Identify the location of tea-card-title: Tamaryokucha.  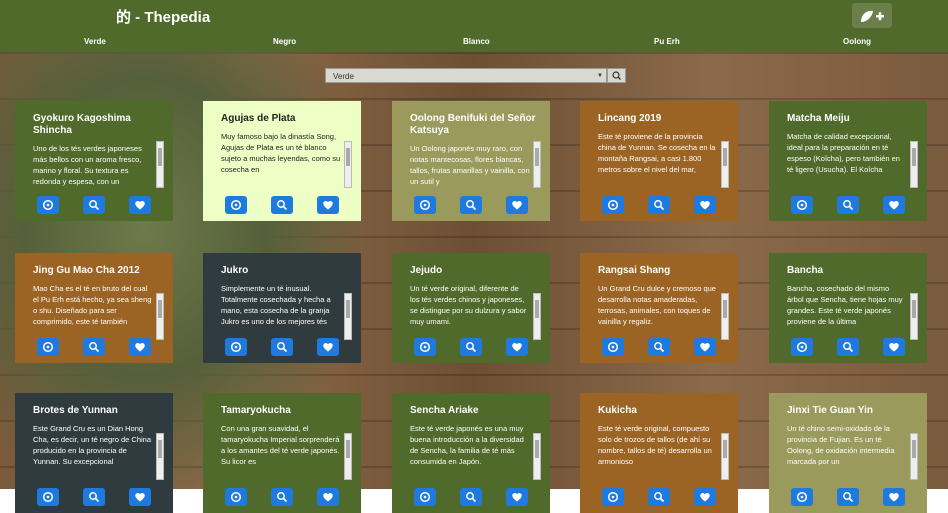
(287, 411).